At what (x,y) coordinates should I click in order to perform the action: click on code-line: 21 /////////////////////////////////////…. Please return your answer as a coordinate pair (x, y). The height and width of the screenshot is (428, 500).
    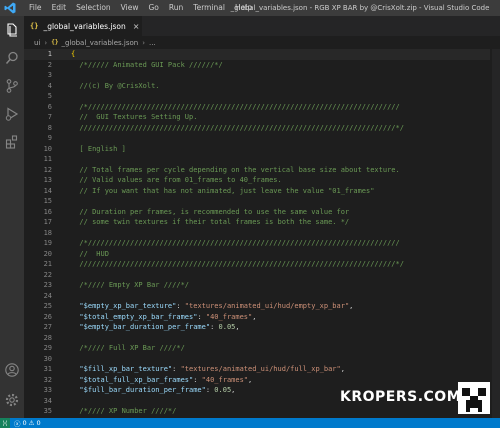
    Looking at the image, I should click on (257, 264).